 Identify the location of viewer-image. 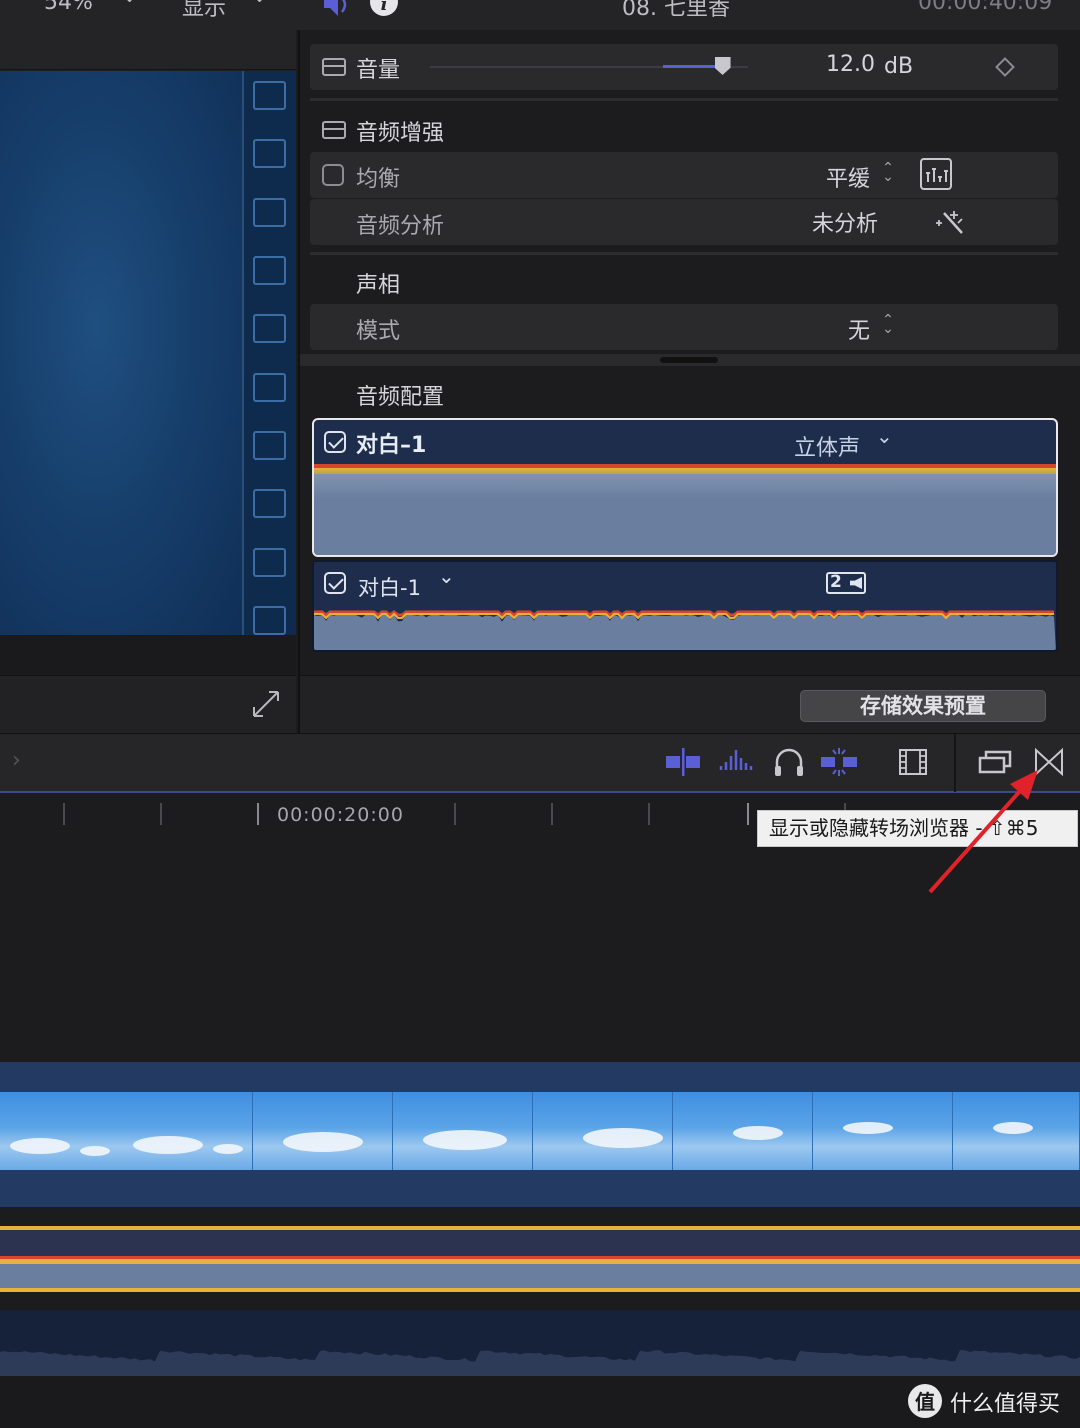
(121, 353).